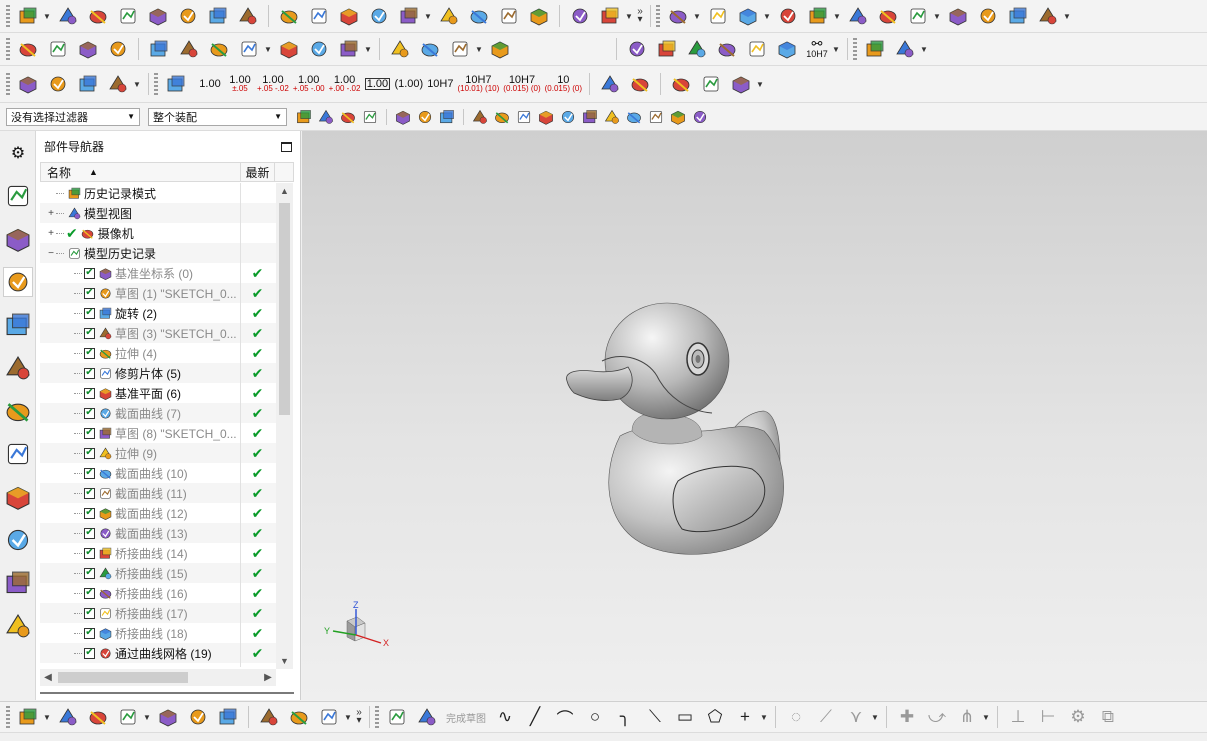 Image resolution: width=1207 pixels, height=741 pixels. I want to click on align-icon, so click(349, 49).